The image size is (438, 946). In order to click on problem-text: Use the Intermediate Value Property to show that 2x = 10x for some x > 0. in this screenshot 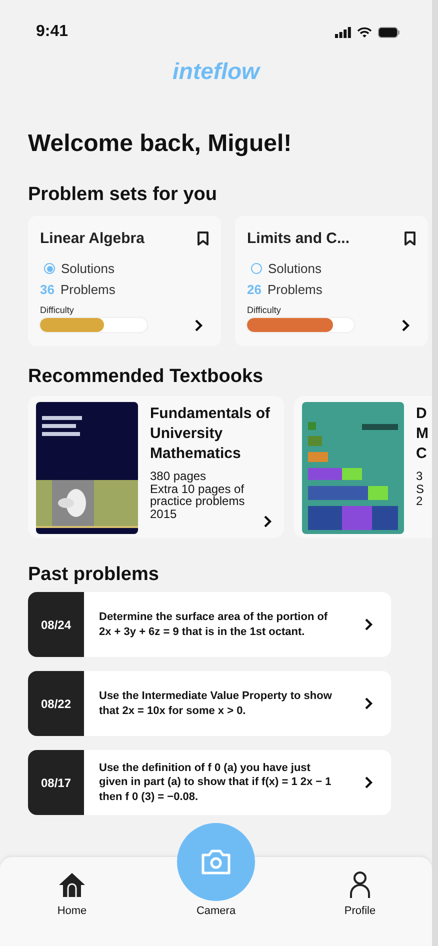, I will do `click(215, 703)`.